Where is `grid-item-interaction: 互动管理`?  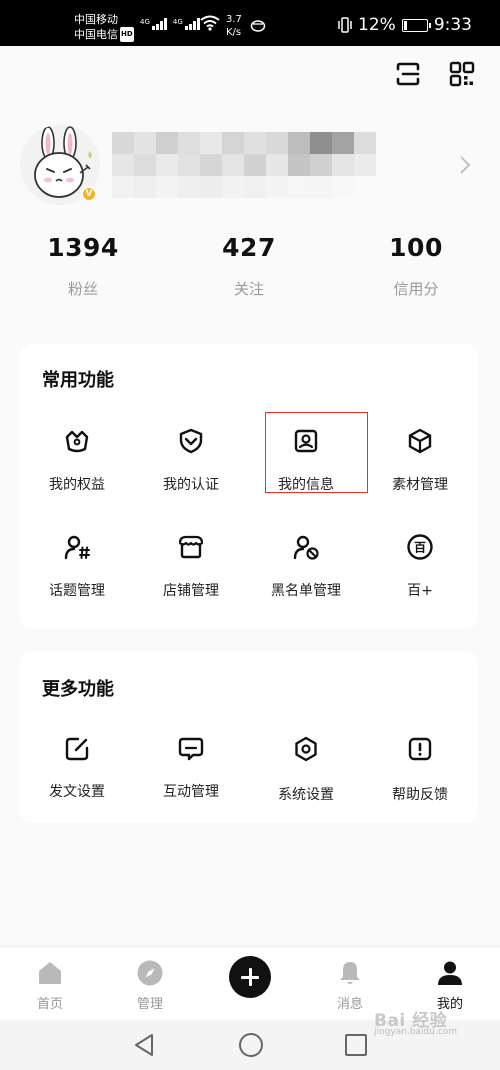 grid-item-interaction: 互动管理 is located at coordinates (191, 781).